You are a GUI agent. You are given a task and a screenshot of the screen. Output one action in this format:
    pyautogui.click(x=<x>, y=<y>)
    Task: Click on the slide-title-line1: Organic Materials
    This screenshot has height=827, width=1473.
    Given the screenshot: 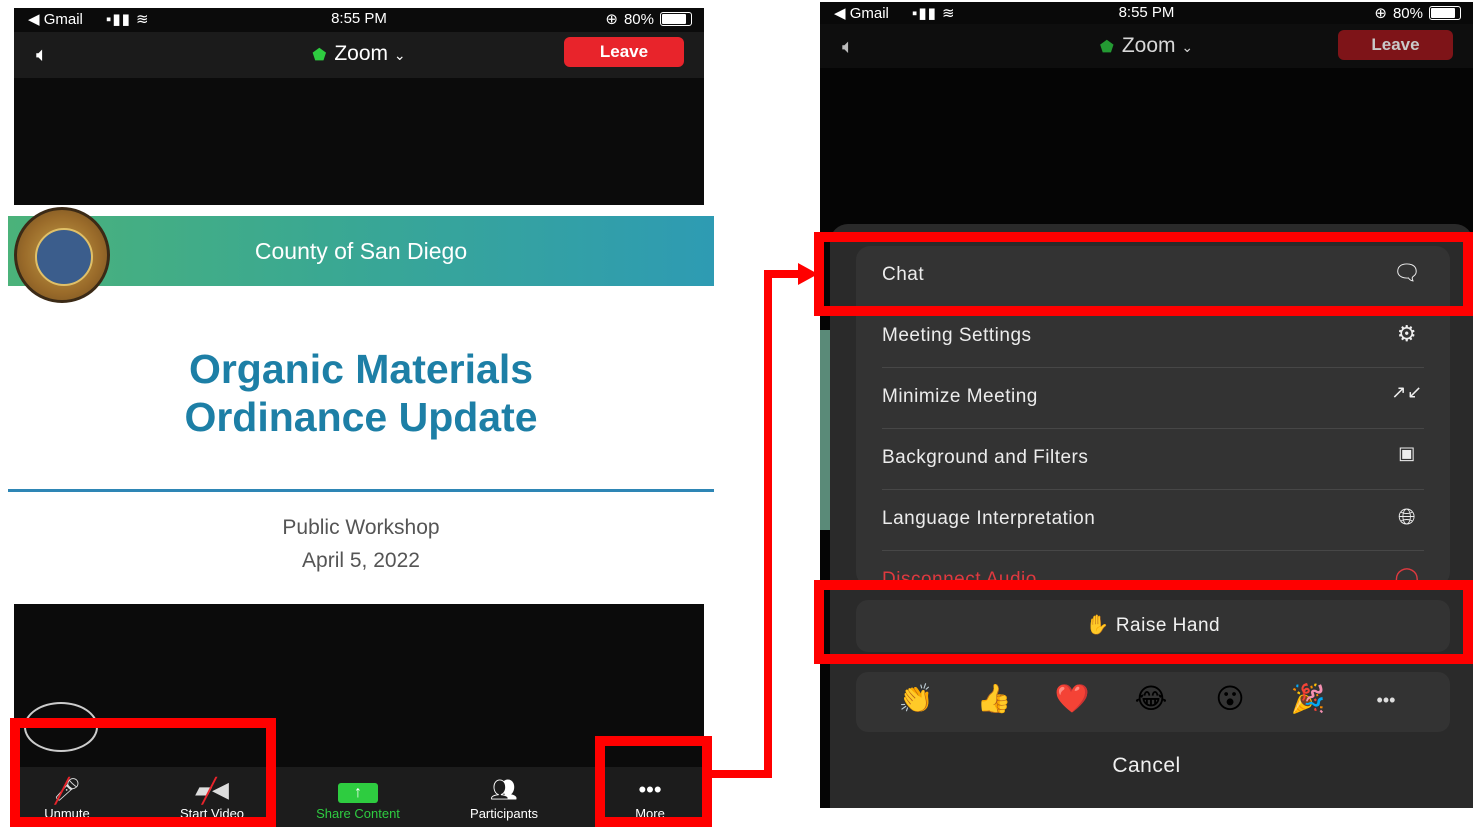 What is the action you would take?
    pyautogui.click(x=361, y=369)
    